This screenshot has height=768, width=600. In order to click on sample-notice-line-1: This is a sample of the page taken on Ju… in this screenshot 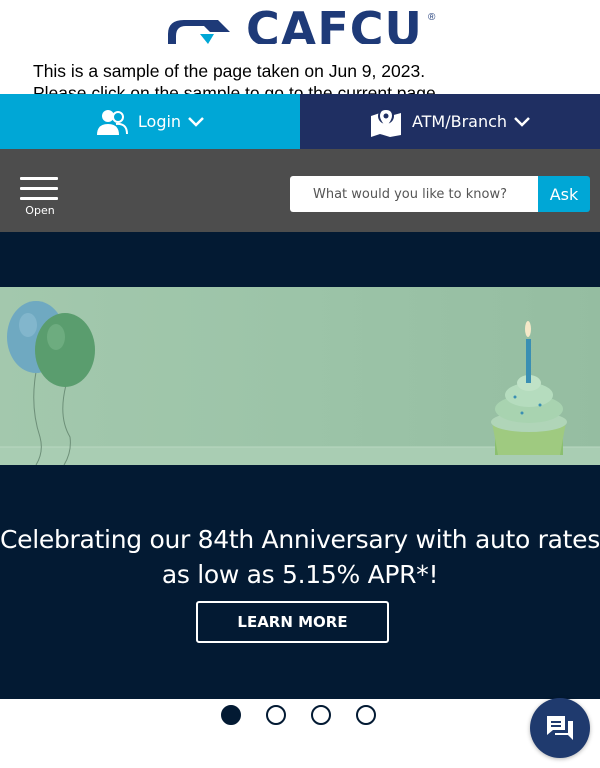, I will do `click(229, 71)`.